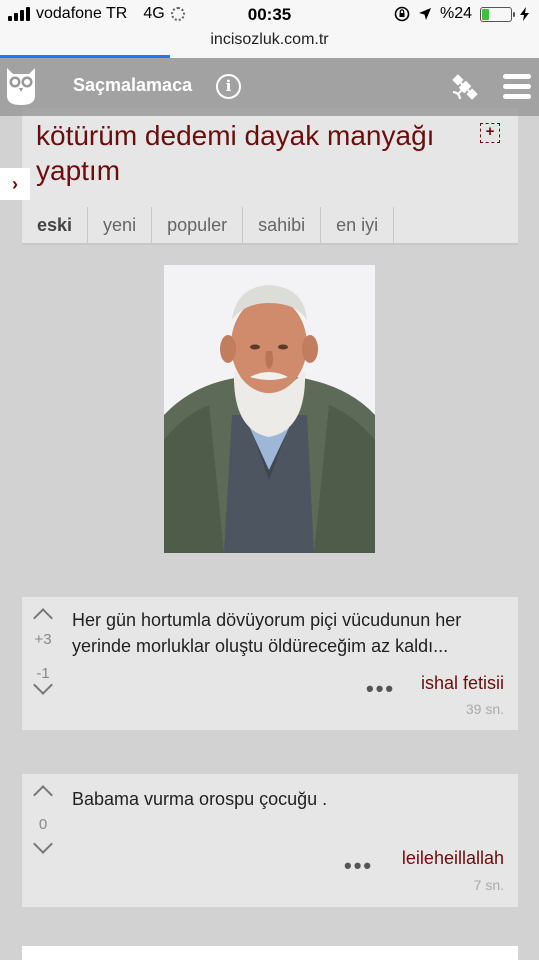  I want to click on entry-author: ishal fetisii, so click(462, 683).